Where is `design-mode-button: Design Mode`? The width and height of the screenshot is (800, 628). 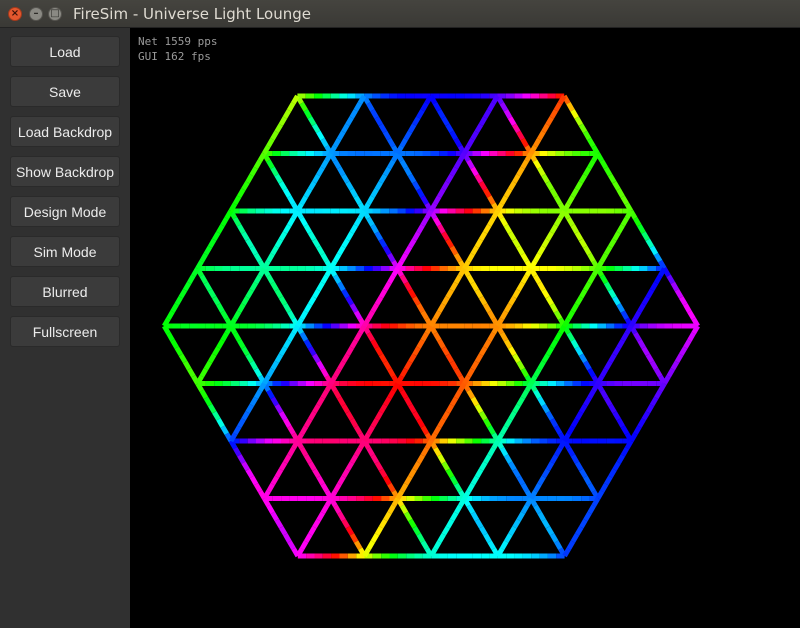 design-mode-button: Design Mode is located at coordinates (65, 211).